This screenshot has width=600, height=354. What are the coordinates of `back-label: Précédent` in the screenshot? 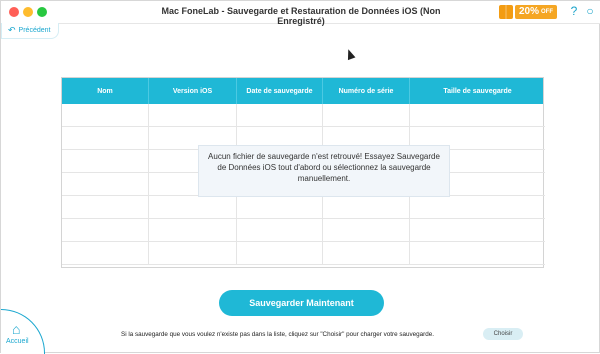 It's located at (34, 30).